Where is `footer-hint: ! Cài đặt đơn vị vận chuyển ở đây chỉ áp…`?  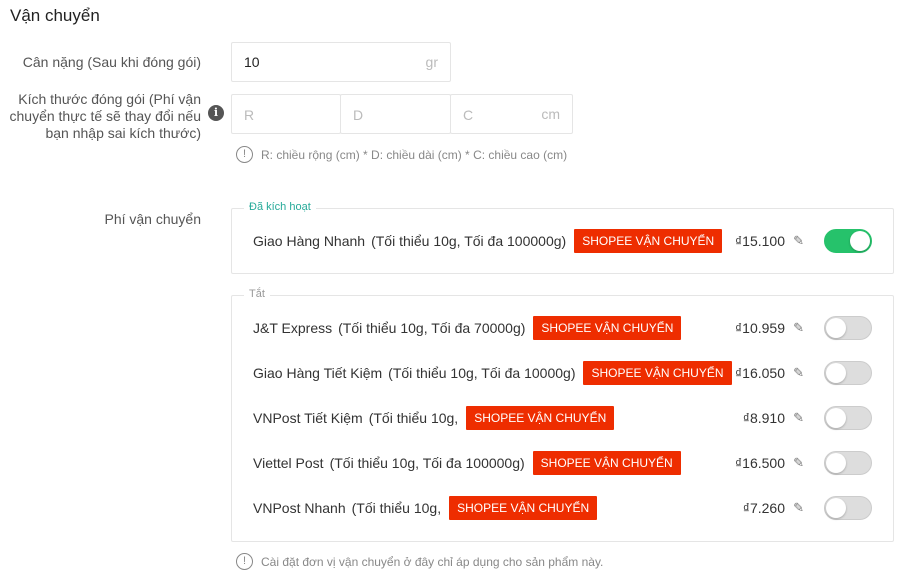
footer-hint: ! Cài đặt đơn vị vận chuyển ở đây chỉ áp… is located at coordinates (419, 561).